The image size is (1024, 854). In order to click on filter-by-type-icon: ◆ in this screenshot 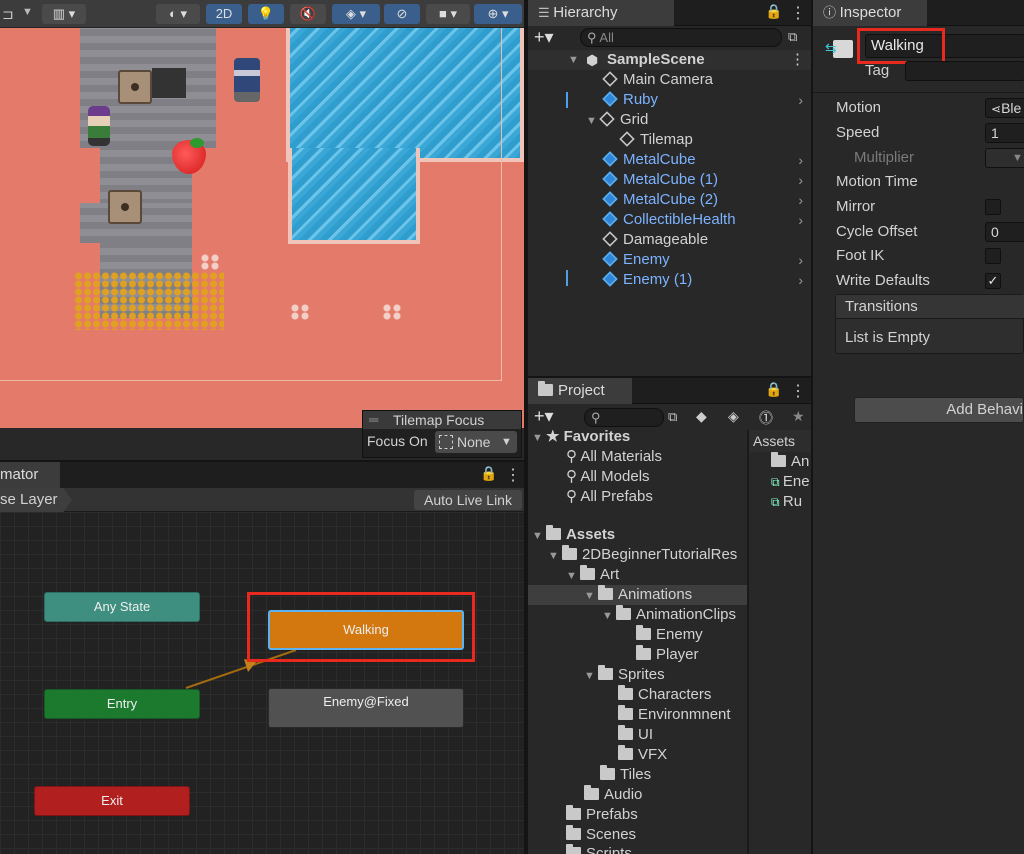, I will do `click(701, 416)`.